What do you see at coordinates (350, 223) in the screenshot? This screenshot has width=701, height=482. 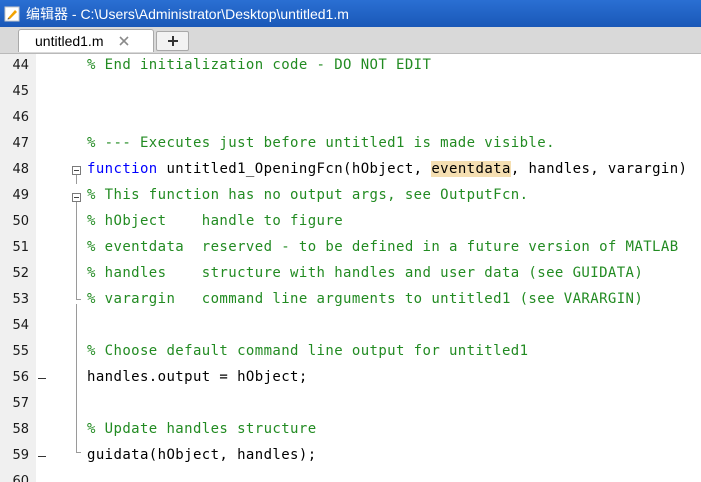 I see `code-line: 50 % hObject handle to figure` at bounding box center [350, 223].